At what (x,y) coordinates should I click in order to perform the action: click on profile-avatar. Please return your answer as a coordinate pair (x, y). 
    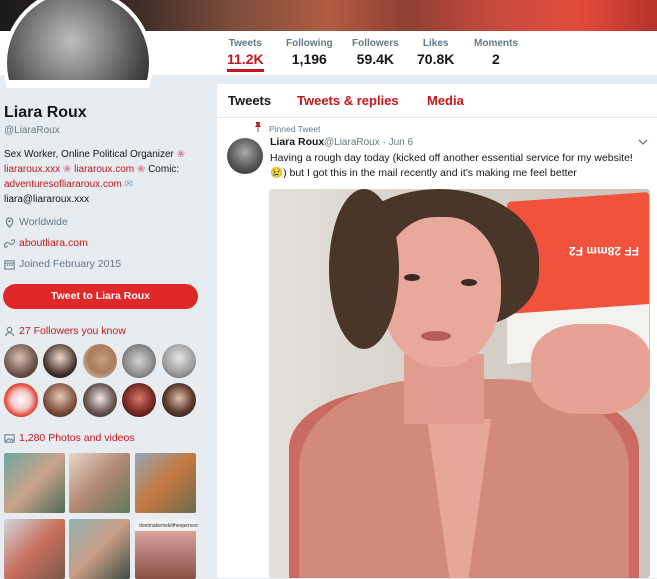
    Looking at the image, I should click on (78, 44).